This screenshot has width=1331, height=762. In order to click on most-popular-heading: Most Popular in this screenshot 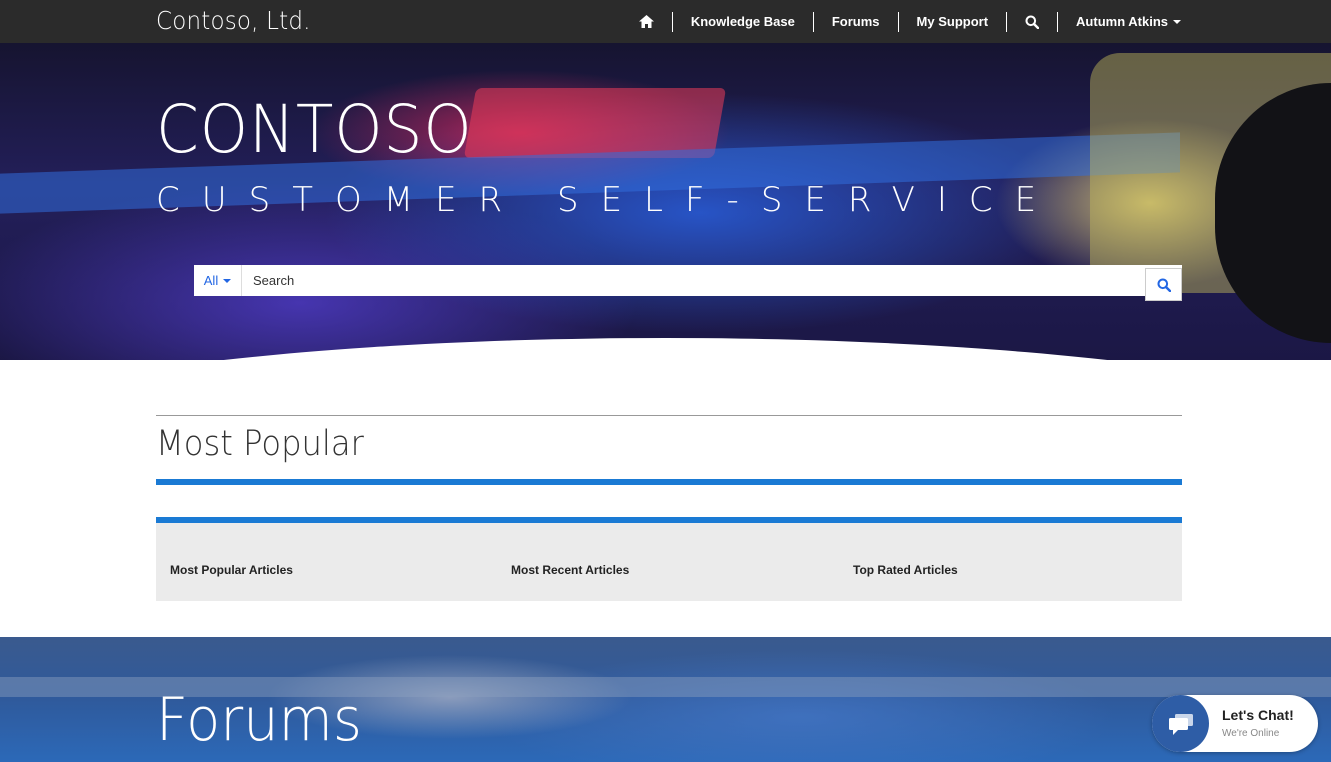, I will do `click(260, 444)`.